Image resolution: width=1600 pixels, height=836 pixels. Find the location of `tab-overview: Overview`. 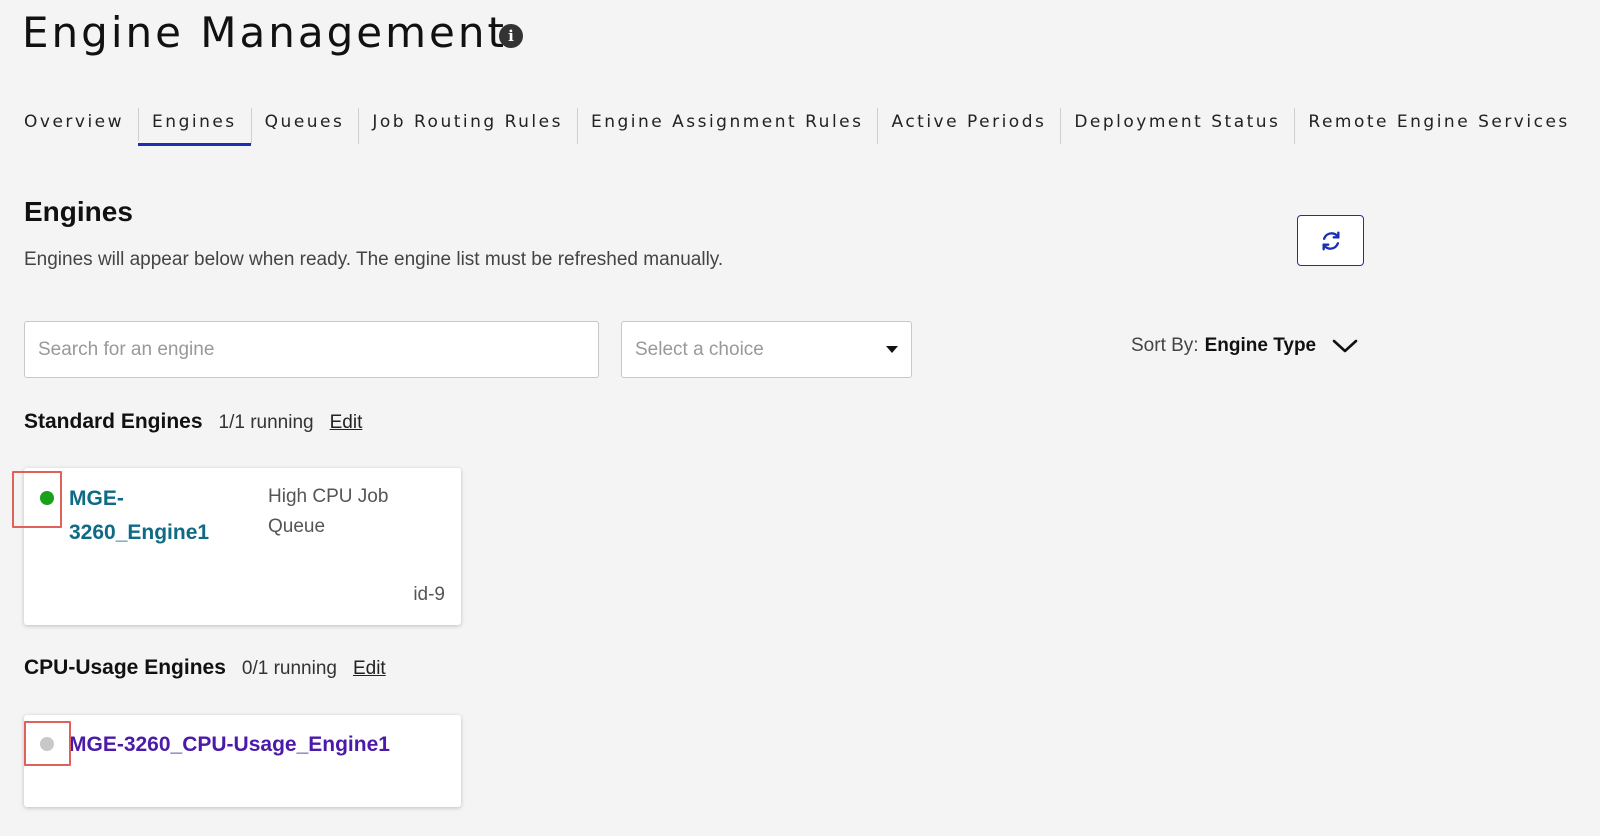

tab-overview: Overview is located at coordinates (74, 123).